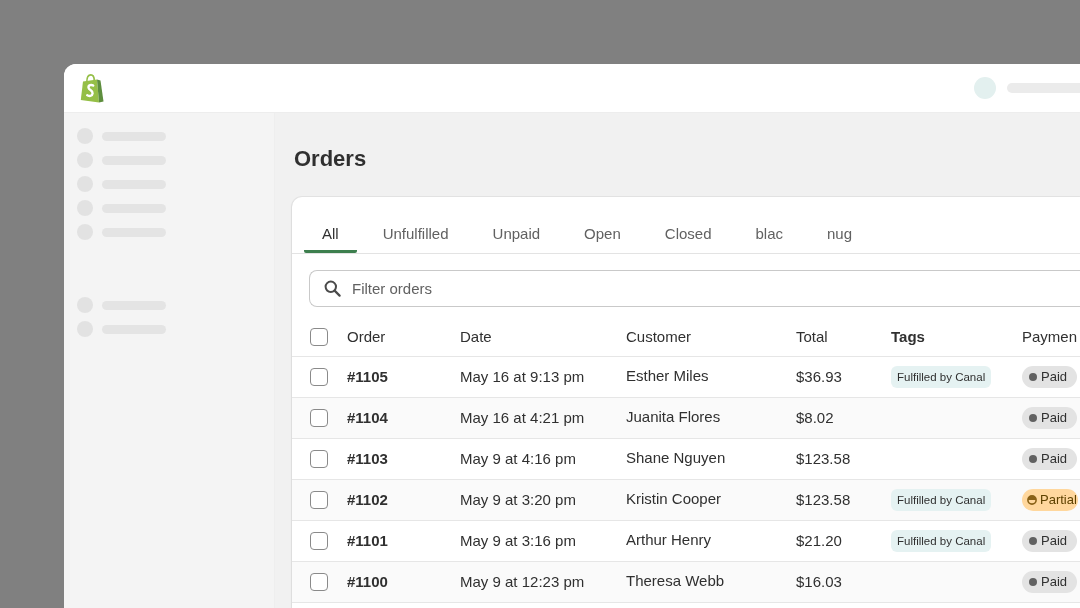 This screenshot has height=608, width=1080. What do you see at coordinates (330, 159) in the screenshot?
I see `page-title: Orders` at bounding box center [330, 159].